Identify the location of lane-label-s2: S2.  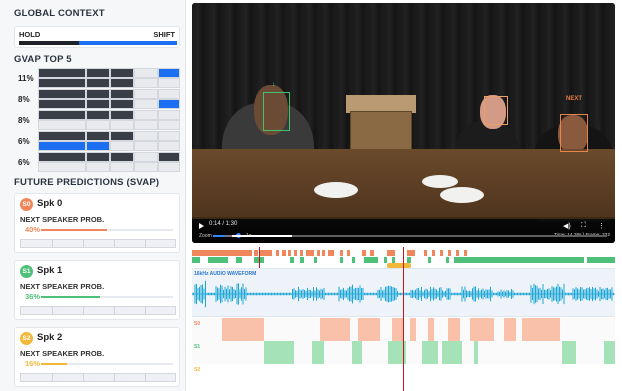
(197, 370).